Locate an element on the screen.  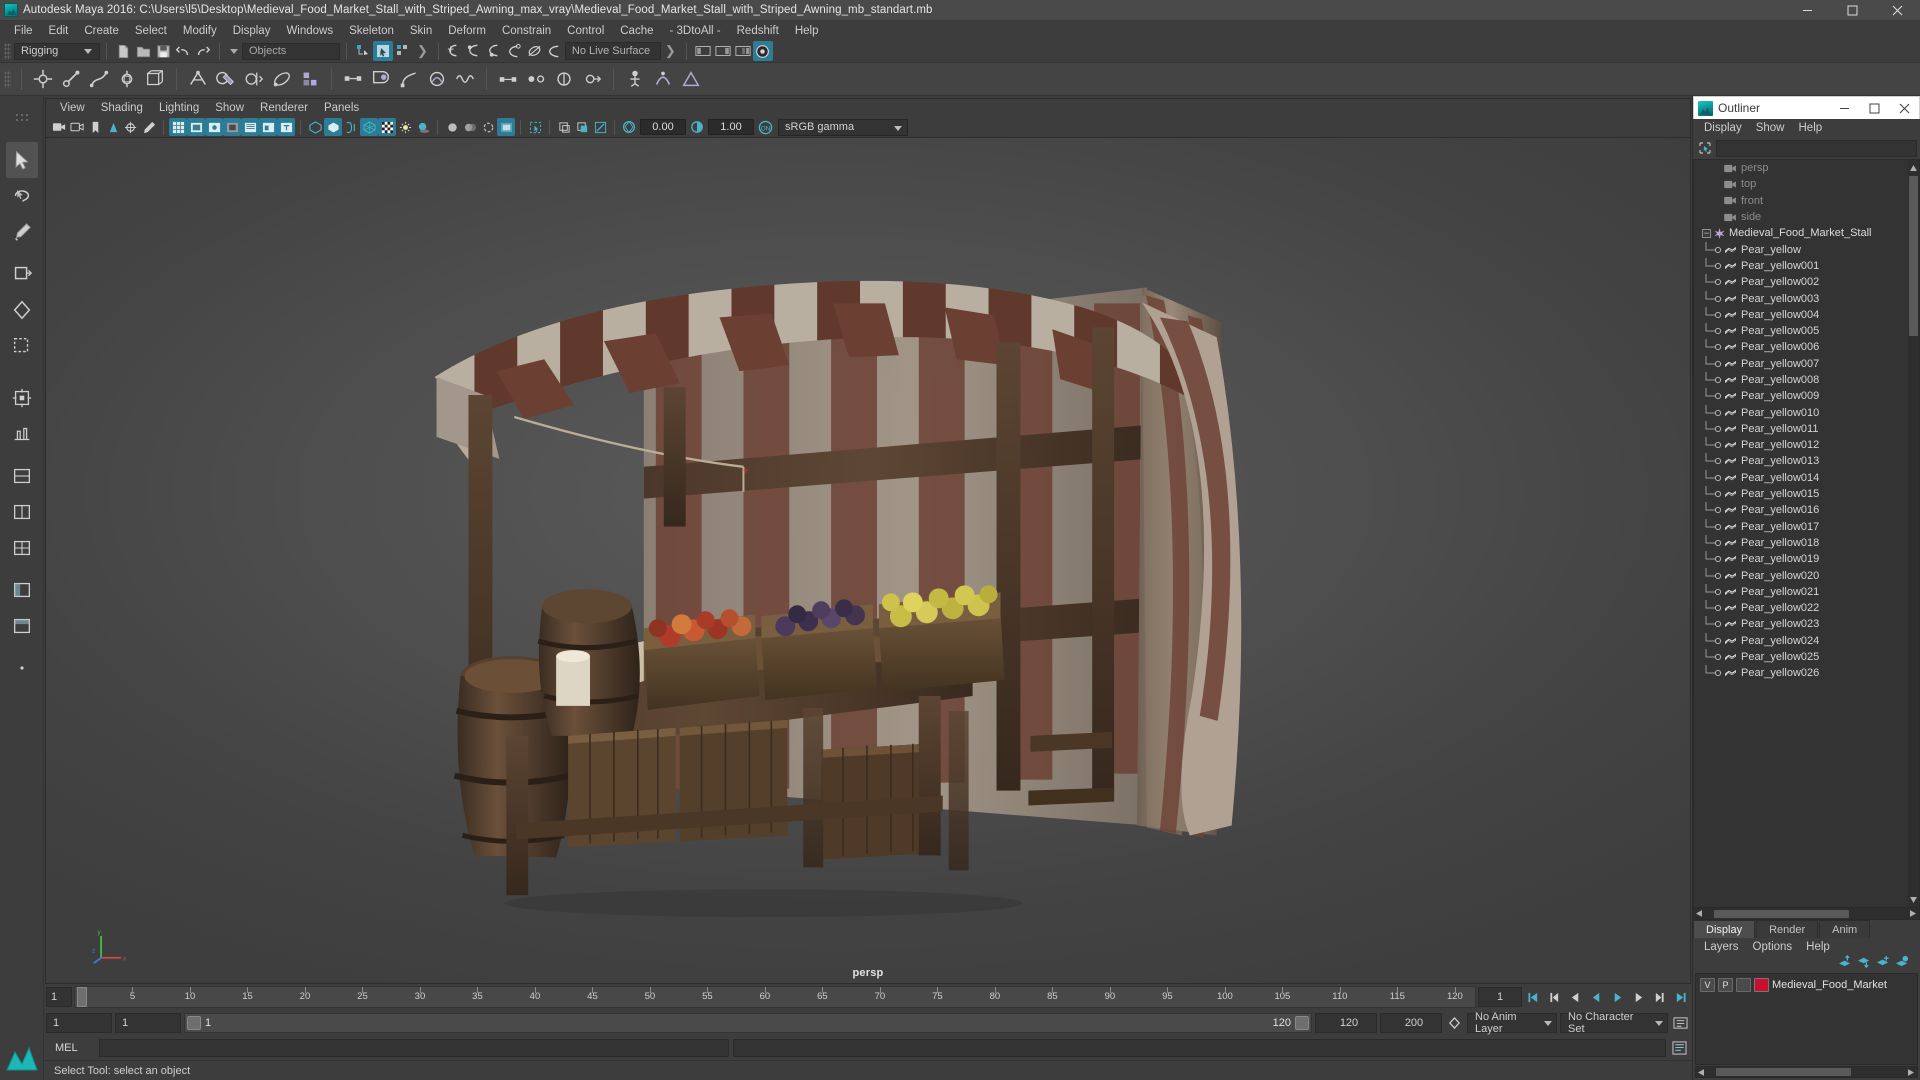
new-scene-button is located at coordinates (123, 51).